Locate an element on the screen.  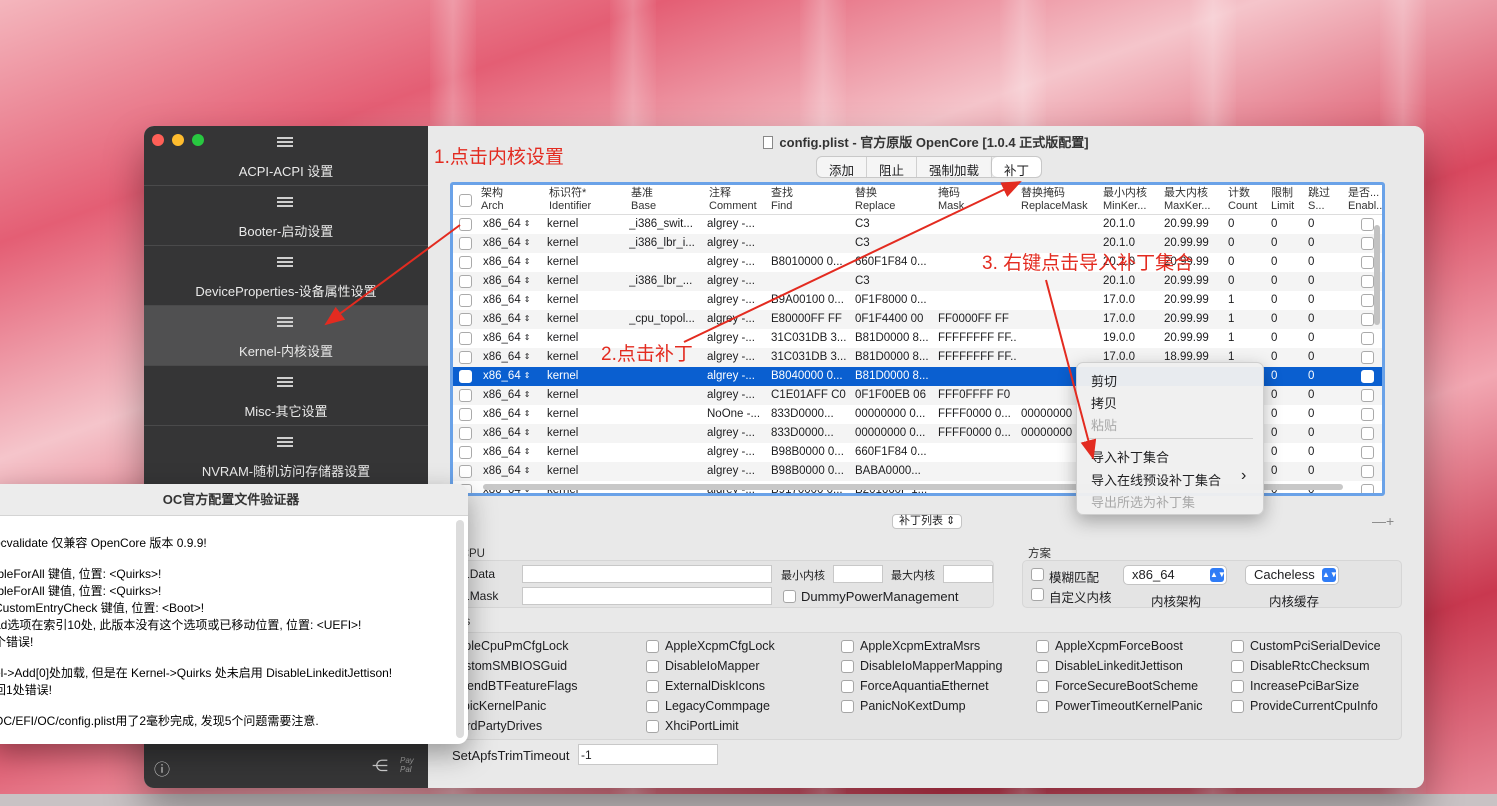
arrow-to-kernel is located at coordinates (392, 275).